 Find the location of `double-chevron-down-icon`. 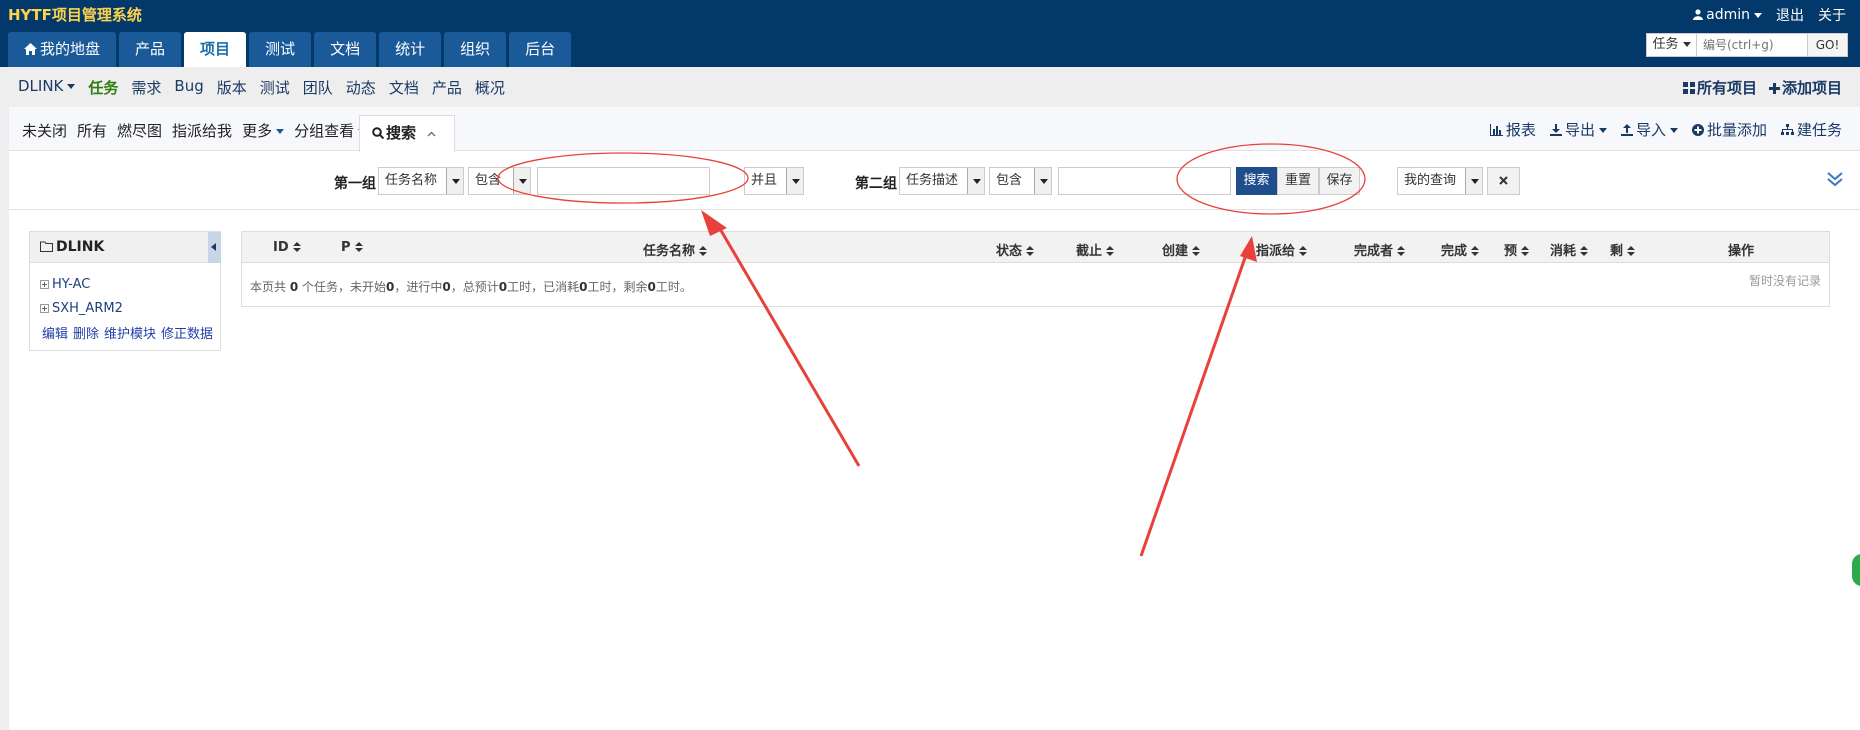

double-chevron-down-icon is located at coordinates (1835, 179).